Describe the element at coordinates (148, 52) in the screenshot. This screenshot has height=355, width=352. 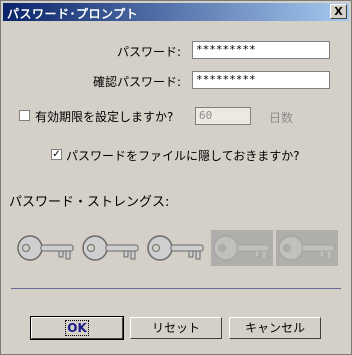
I see `password-label: パスワード:` at that location.